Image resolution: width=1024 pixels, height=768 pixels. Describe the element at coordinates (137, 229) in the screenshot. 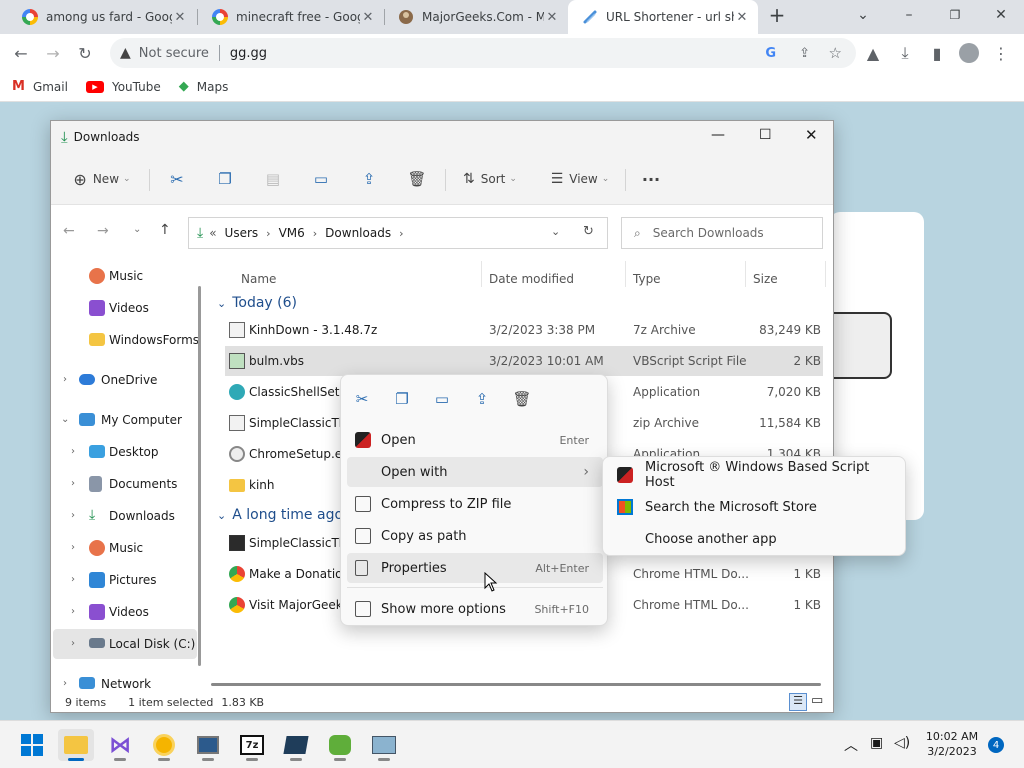

I see `recent-locations-icon: ⌄` at that location.